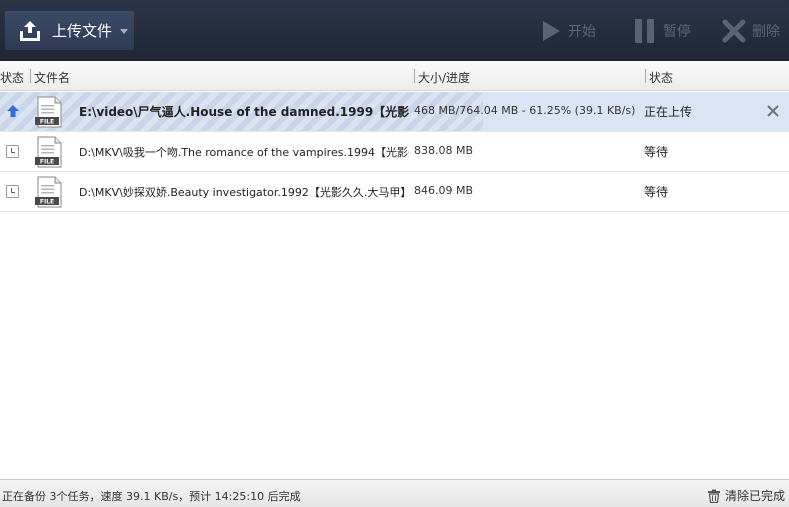  What do you see at coordinates (661, 77) in the screenshot?
I see `column-state: 状态` at bounding box center [661, 77].